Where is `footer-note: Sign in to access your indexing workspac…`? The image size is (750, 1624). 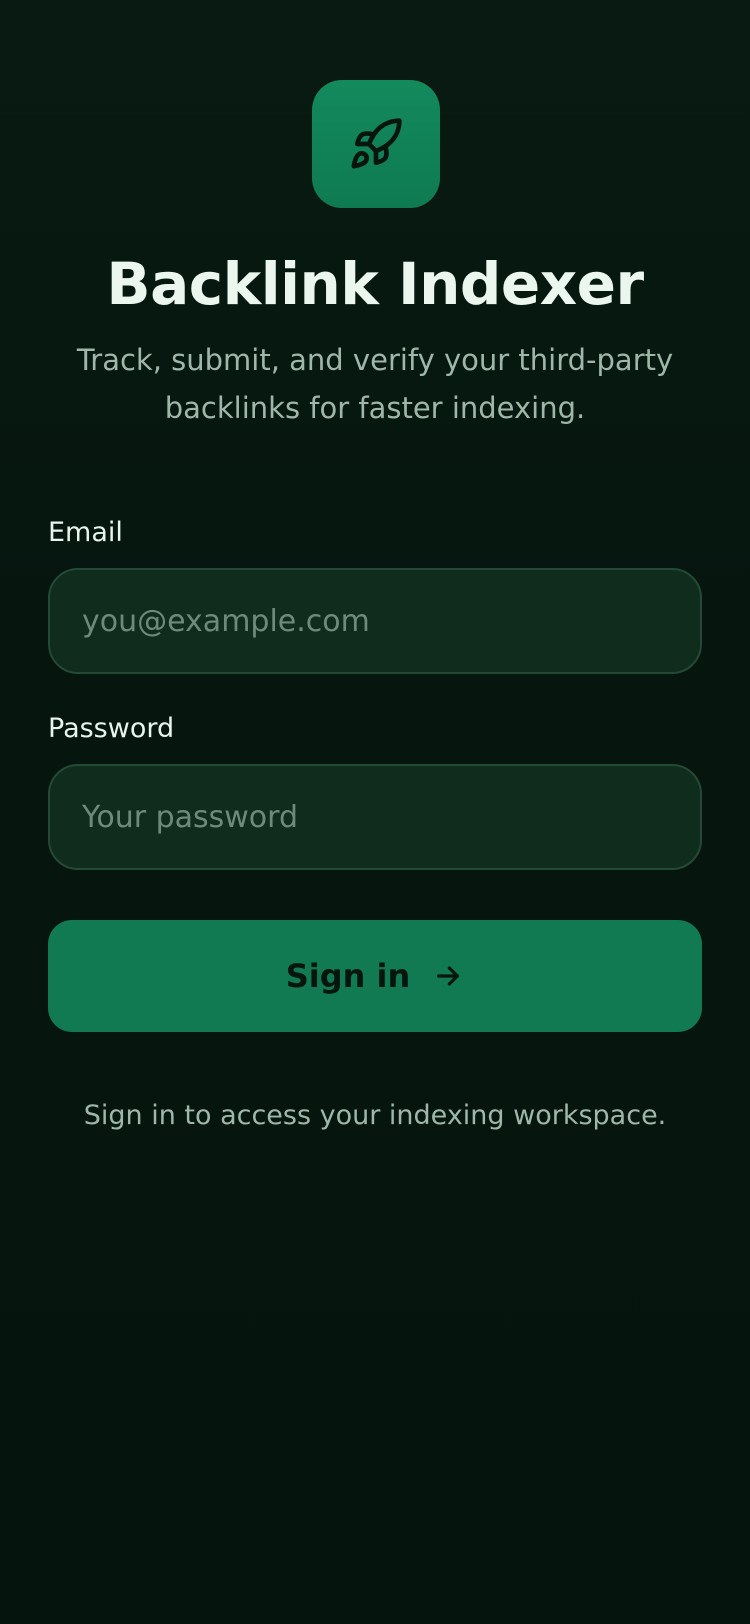
footer-note: Sign in to access your indexing workspac… is located at coordinates (375, 1115).